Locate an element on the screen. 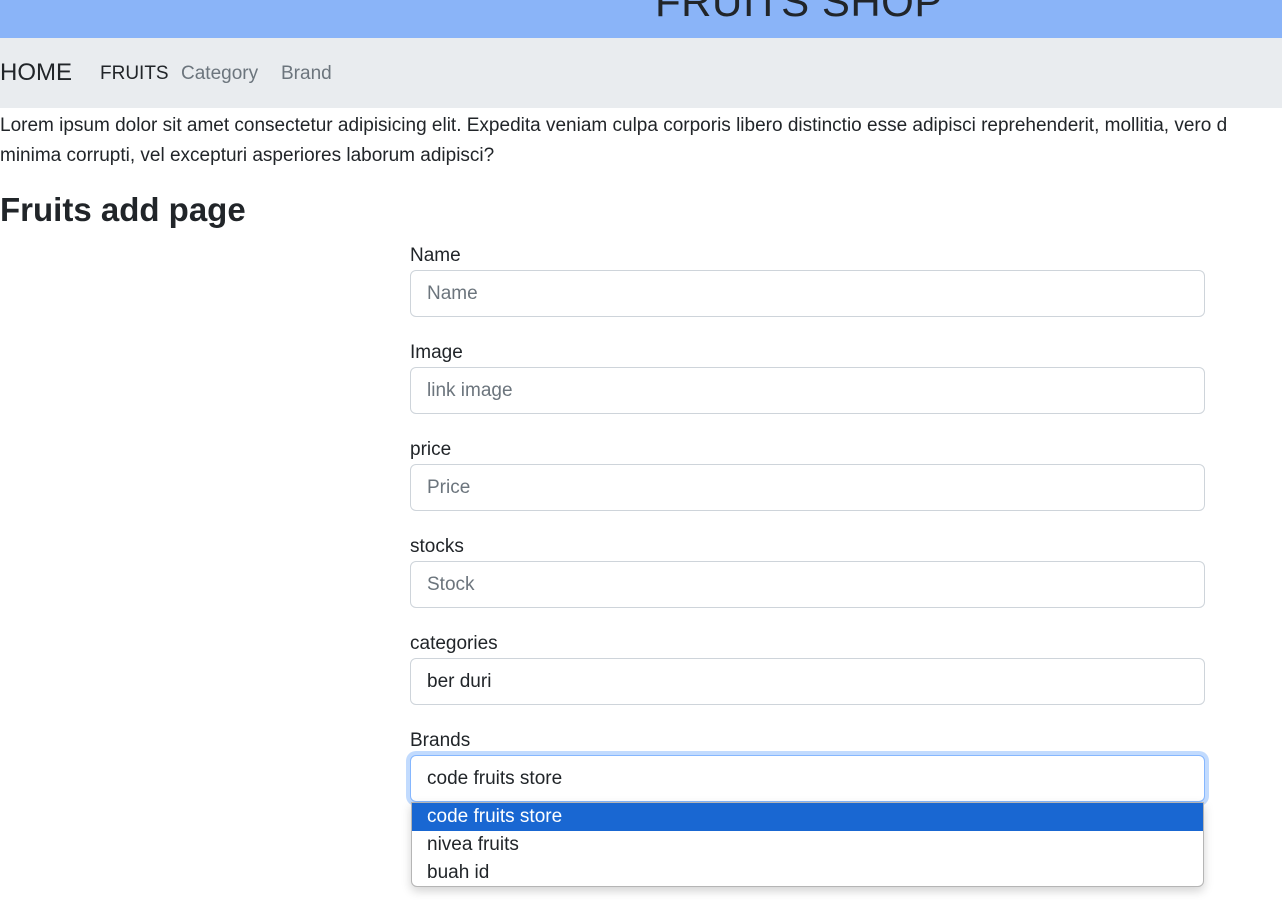 The height and width of the screenshot is (900, 1282). stocks-input is located at coordinates (807, 584).